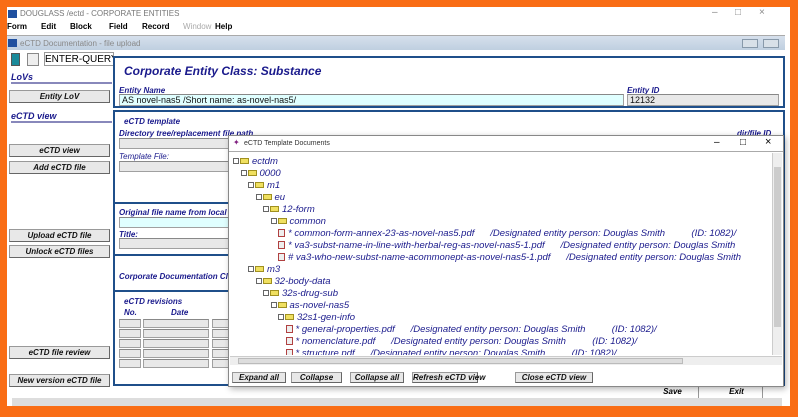 This screenshot has height=417, width=798. Describe the element at coordinates (715, 12) in the screenshot. I see `minimize-icon: –` at that location.